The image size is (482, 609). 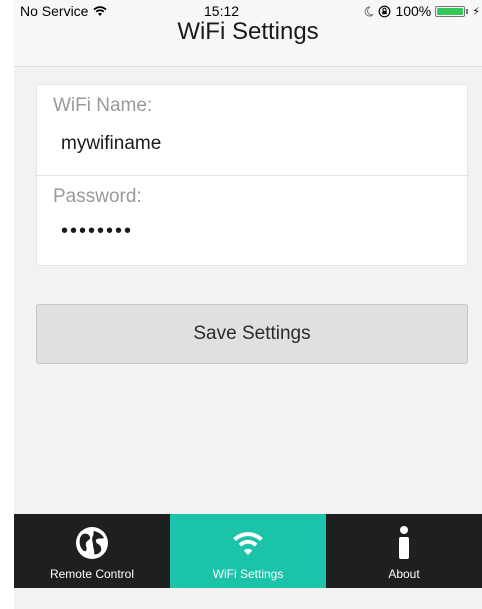 I want to click on battery-tip, so click(x=467, y=11).